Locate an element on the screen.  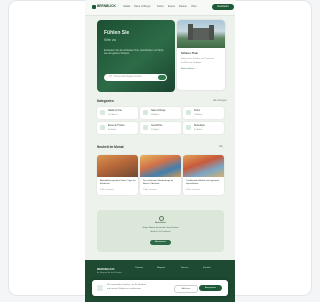
article-meta: 5 Min. Lesezeit is located at coordinates (107, 190).